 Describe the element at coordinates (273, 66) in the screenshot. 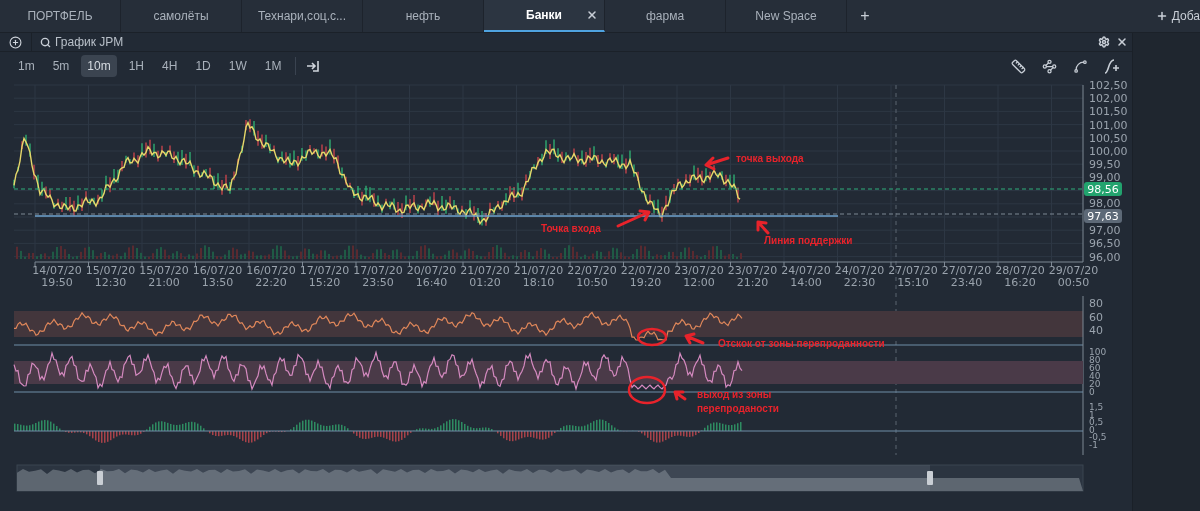

I see `interval-button: 1M` at that location.